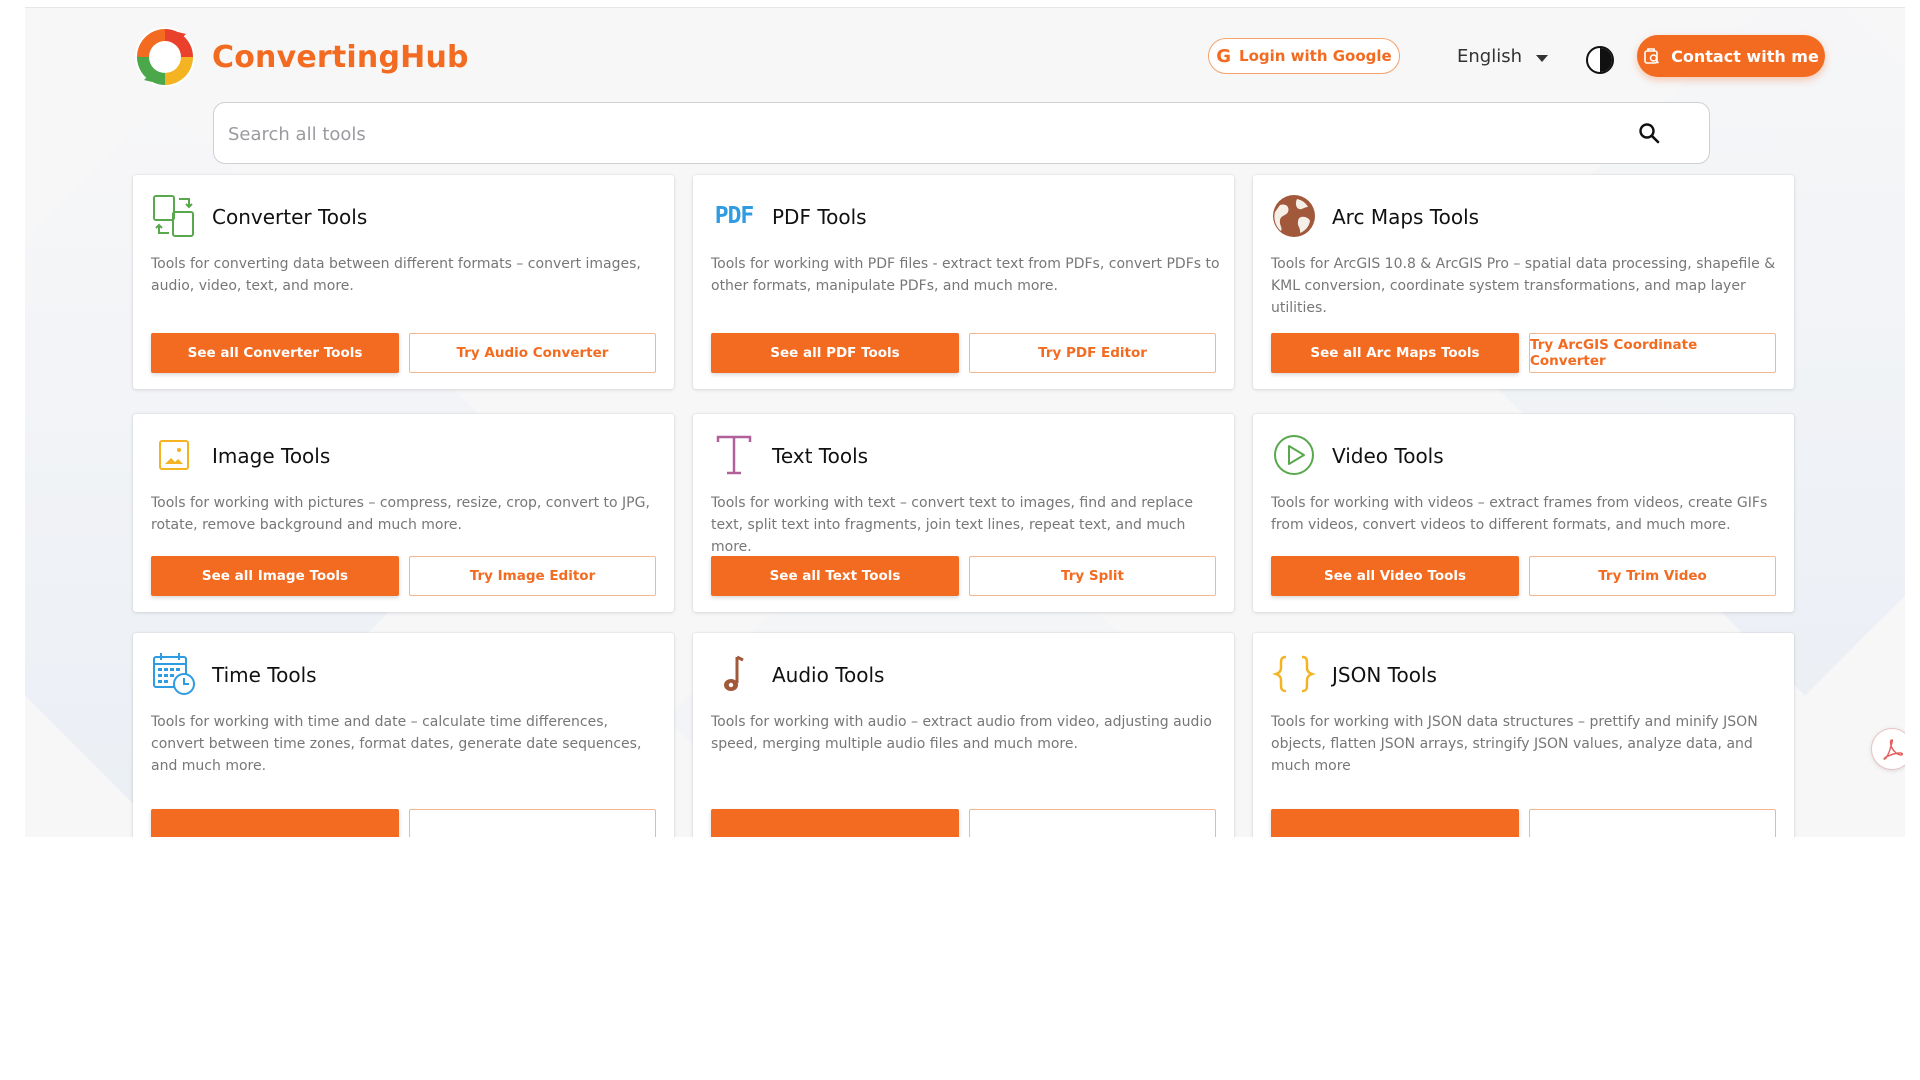  I want to click on contact-button: Contact with me, so click(1731, 56).